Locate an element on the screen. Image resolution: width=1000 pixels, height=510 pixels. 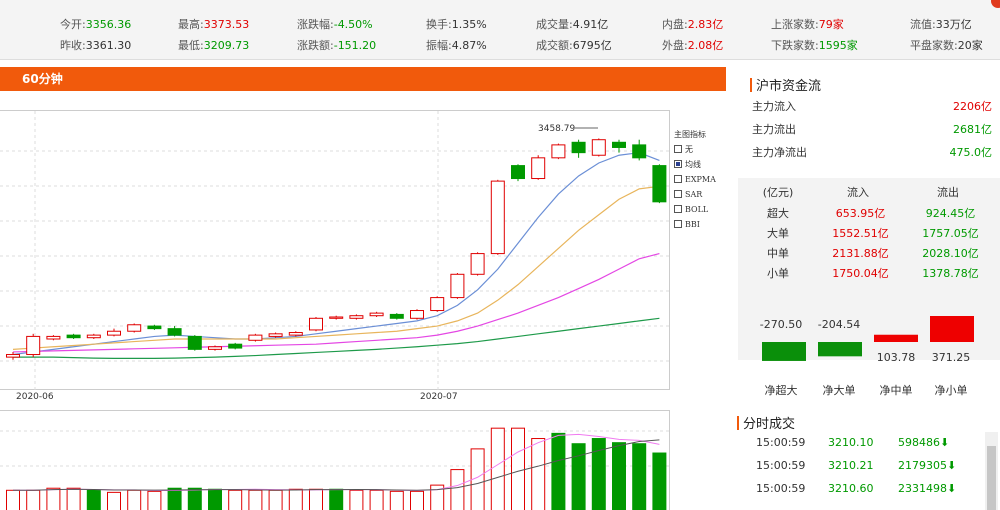
high-stat: 最高:3373.53 is located at coordinates (214, 24).